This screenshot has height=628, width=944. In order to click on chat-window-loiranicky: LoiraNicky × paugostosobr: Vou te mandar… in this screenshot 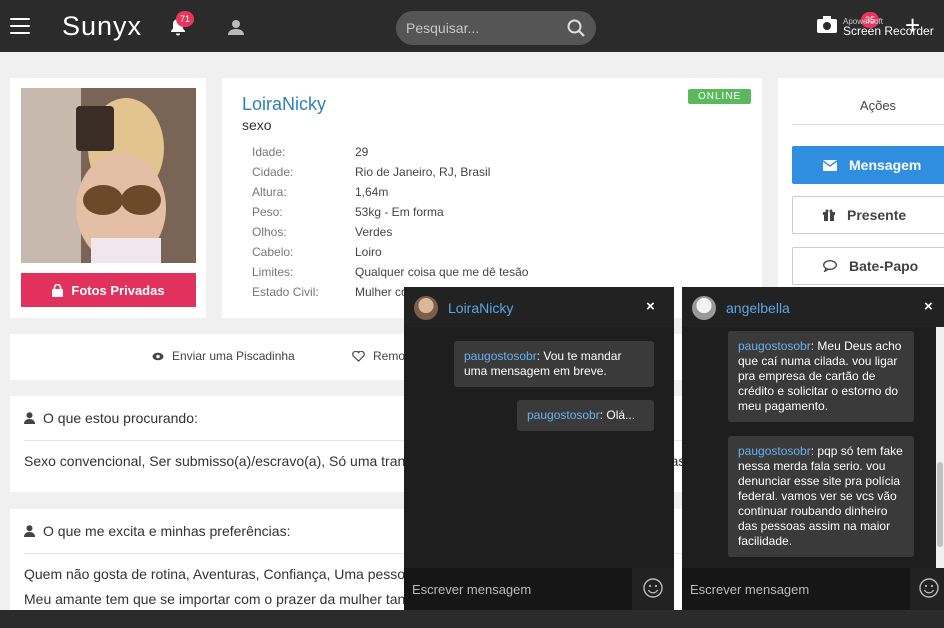, I will do `click(539, 448)`.